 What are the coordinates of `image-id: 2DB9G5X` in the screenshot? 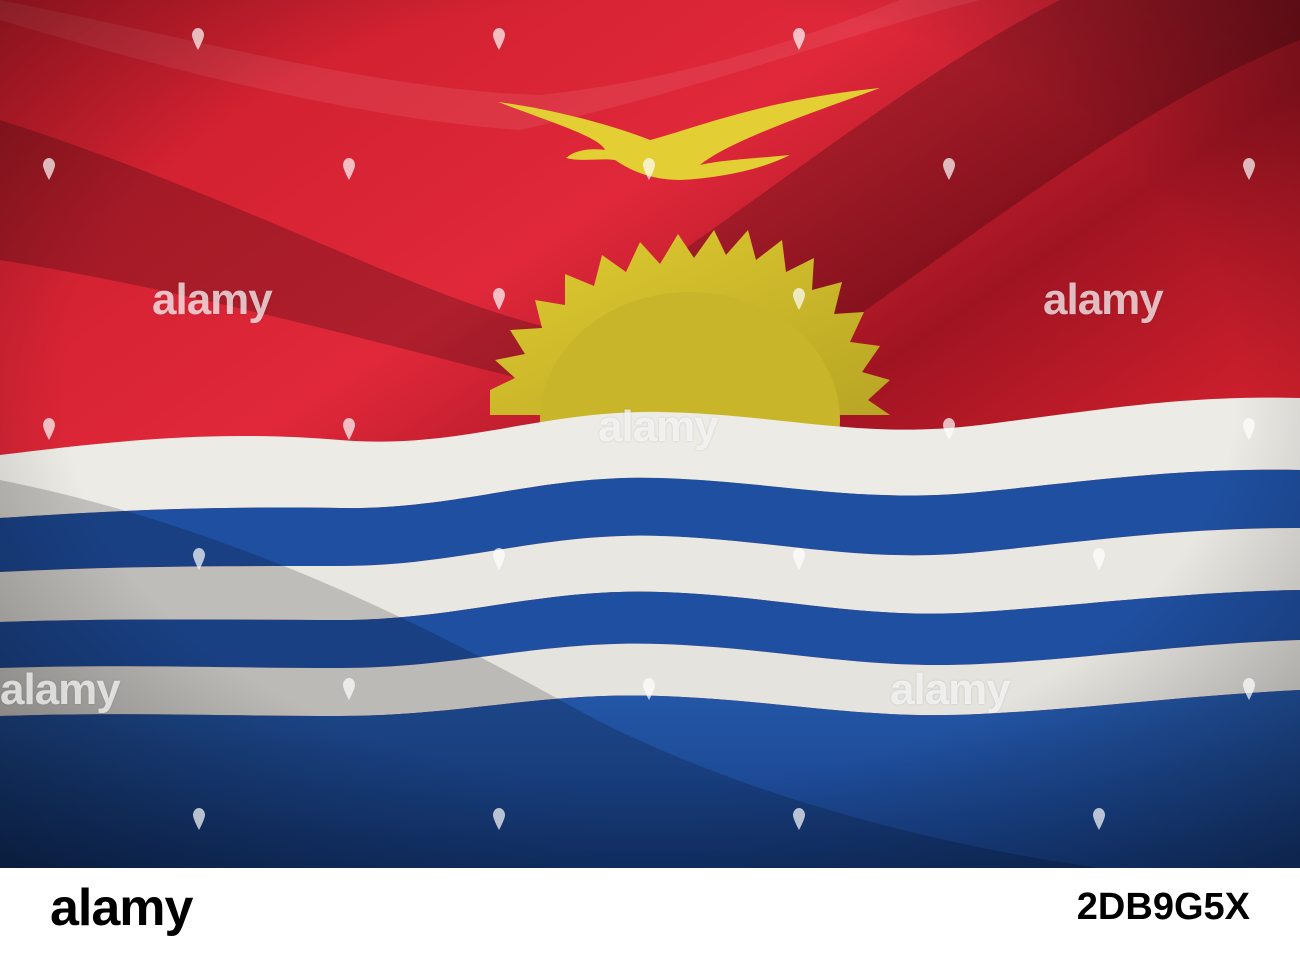 It's located at (1163, 907).